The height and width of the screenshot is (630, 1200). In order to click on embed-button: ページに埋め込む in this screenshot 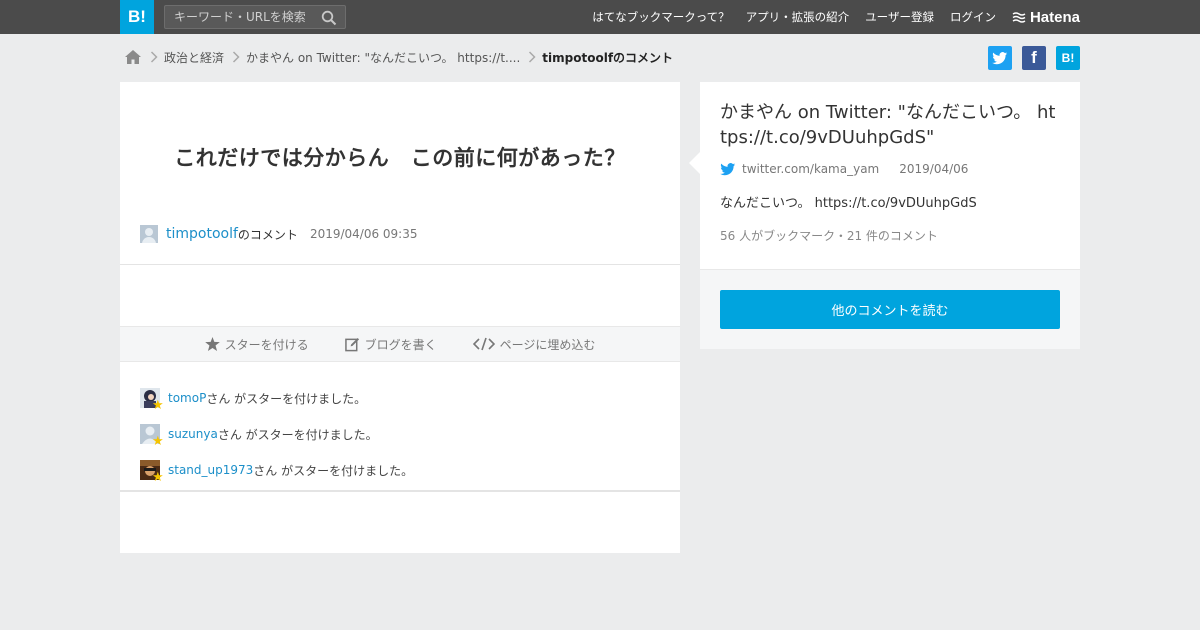, I will do `click(534, 344)`.